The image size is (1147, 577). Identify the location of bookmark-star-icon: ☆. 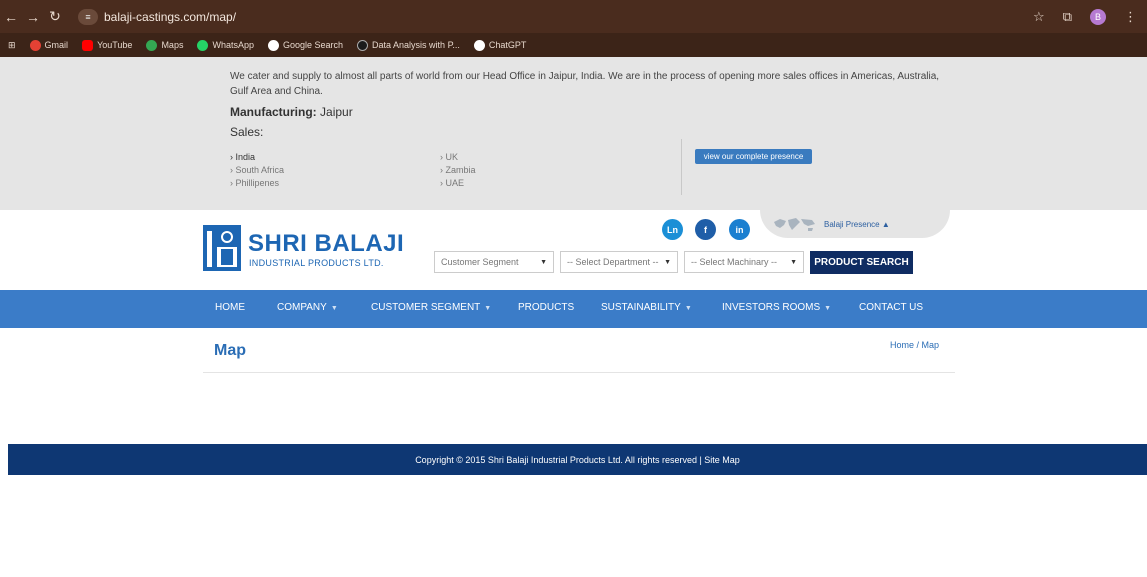
(1039, 17).